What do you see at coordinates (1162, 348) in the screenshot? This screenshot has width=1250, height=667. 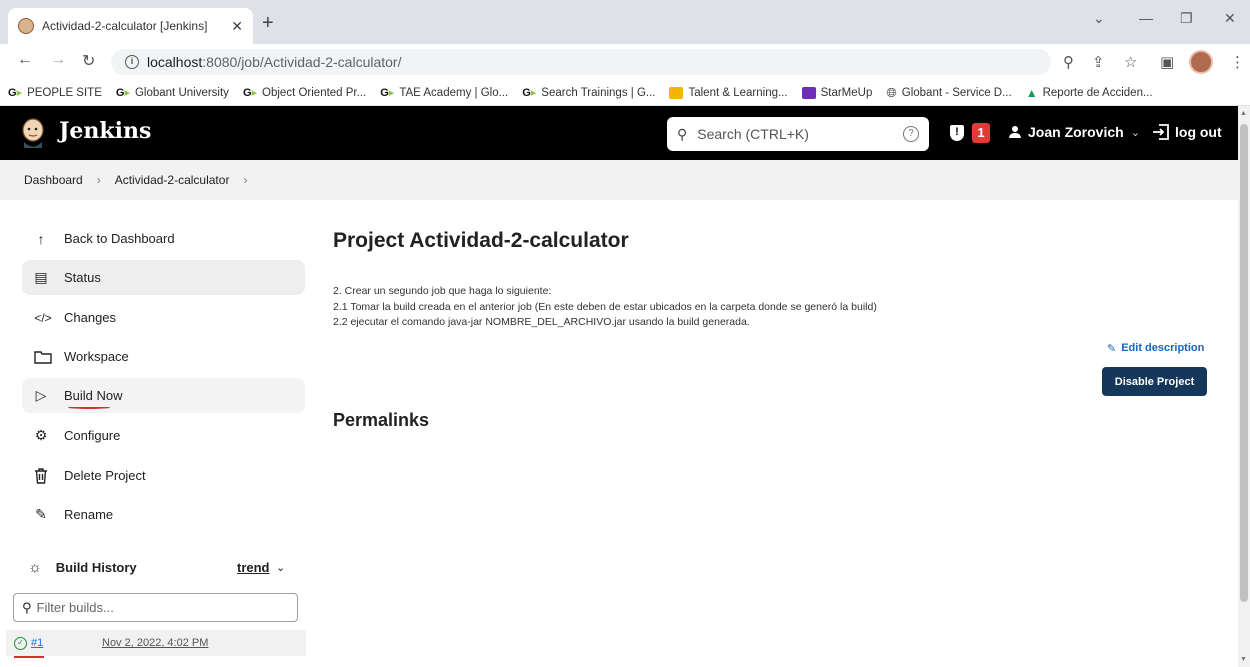 I see `edit-description-label: Edit description` at bounding box center [1162, 348].